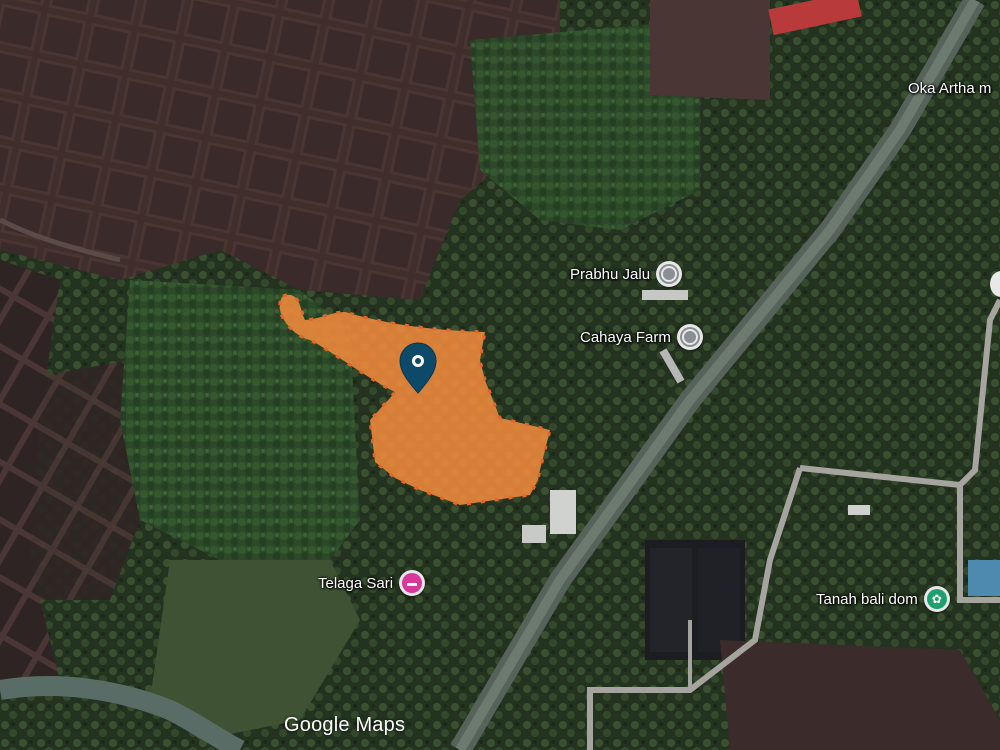 This screenshot has height=750, width=1000. I want to click on place-oka-artha: Oka Artha m, so click(949, 88).